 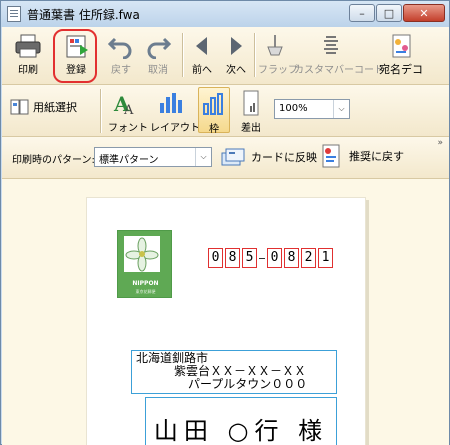 I want to click on apply-cards-icon, so click(x=233, y=157).